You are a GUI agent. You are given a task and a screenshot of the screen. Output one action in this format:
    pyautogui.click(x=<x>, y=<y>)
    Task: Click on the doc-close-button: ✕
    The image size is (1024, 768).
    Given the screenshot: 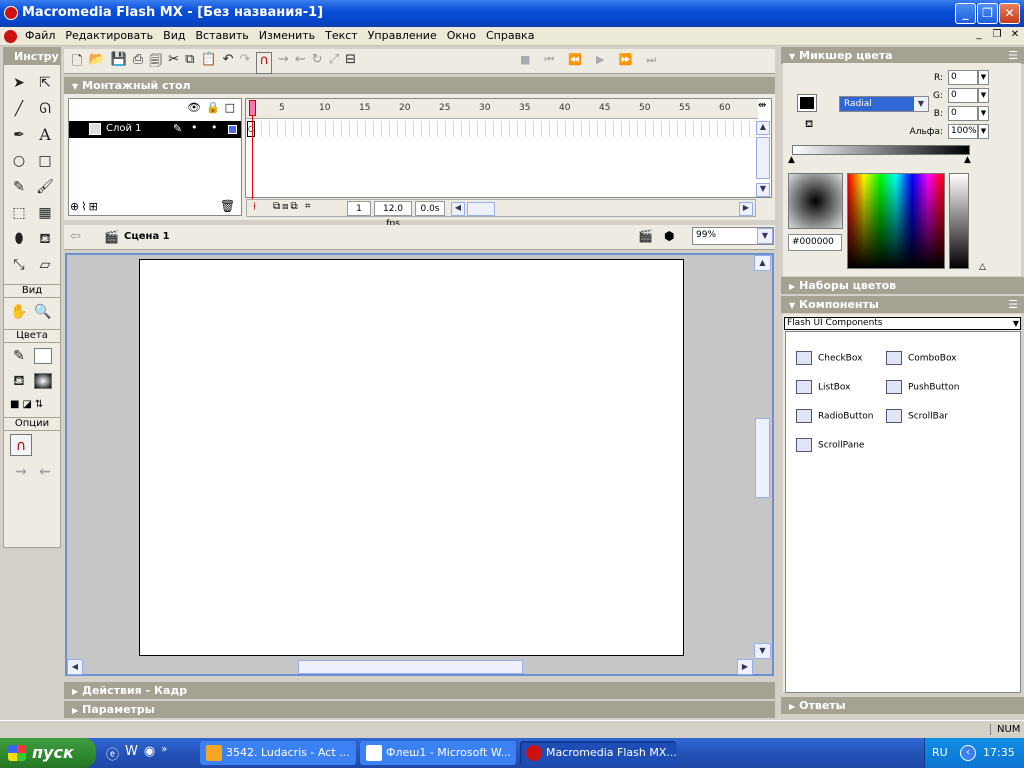 What is the action you would take?
    pyautogui.click(x=1015, y=35)
    